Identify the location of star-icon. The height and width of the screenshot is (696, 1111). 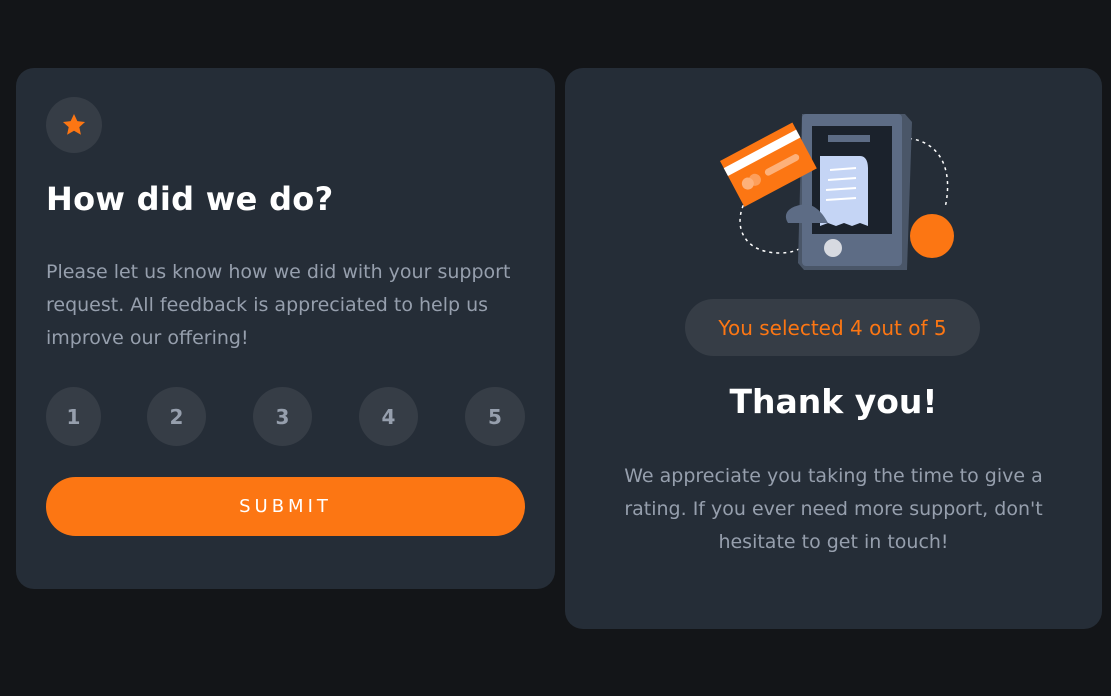
(74, 124).